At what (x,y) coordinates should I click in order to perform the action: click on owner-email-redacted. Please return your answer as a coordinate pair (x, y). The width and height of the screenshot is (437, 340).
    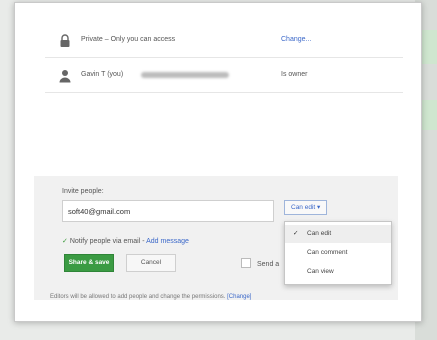
    Looking at the image, I should click on (185, 75).